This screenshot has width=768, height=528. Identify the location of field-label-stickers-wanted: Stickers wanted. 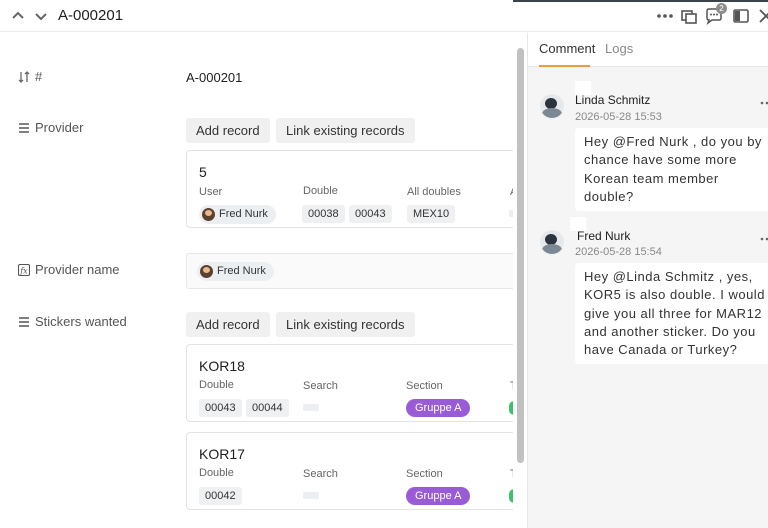
(72, 321).